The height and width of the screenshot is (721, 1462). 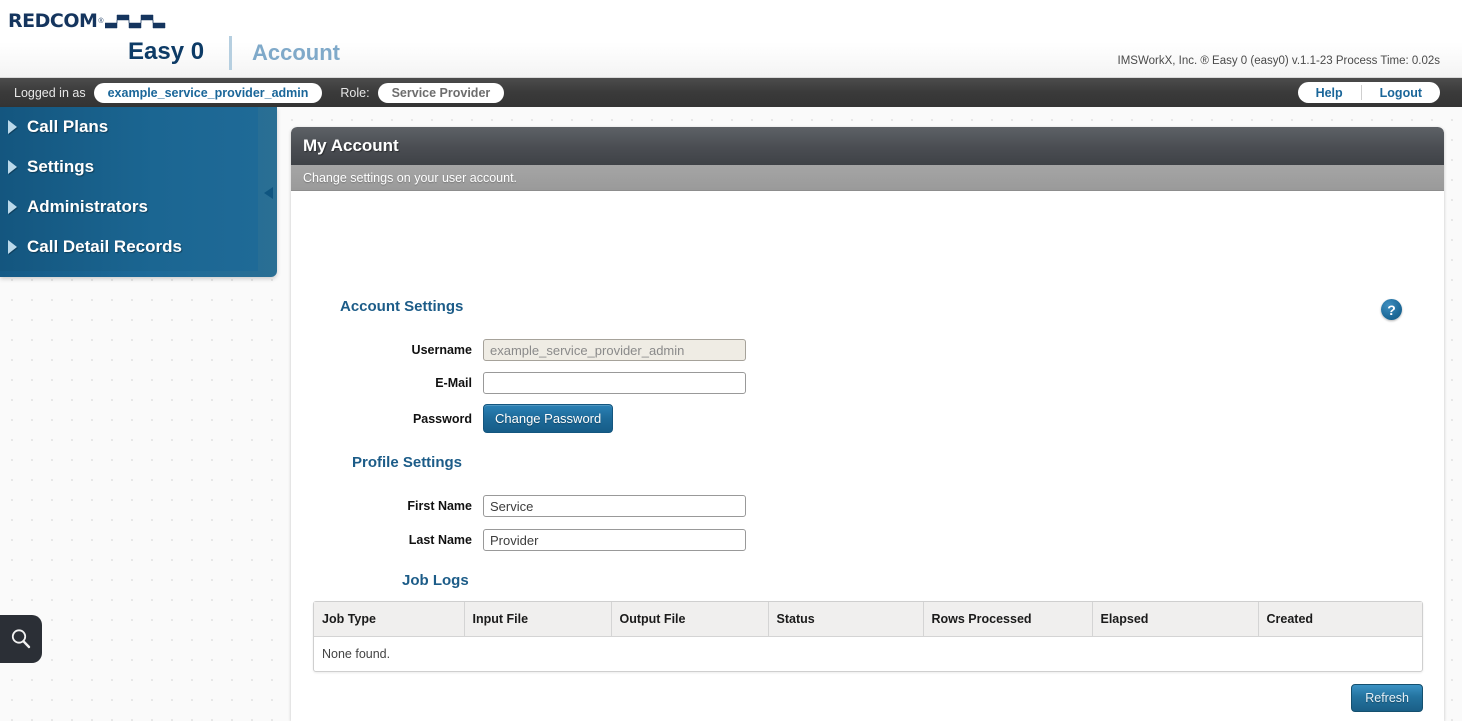 What do you see at coordinates (1401, 92) in the screenshot?
I see `logout-link: Logout` at bounding box center [1401, 92].